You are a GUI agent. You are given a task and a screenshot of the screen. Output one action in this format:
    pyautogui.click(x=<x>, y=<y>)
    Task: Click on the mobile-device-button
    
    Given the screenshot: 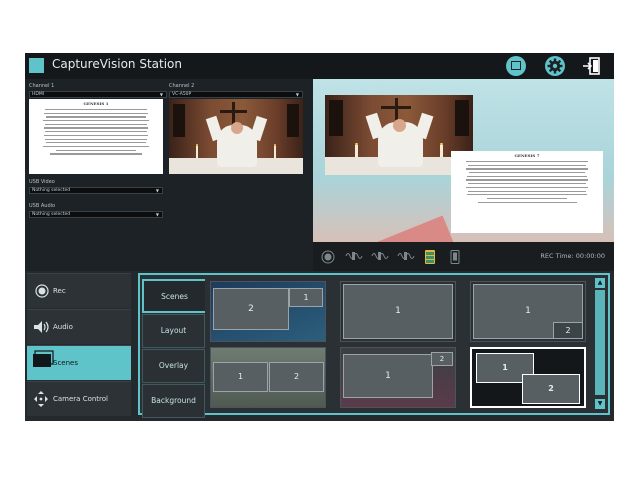 What is the action you would take?
    pyautogui.click(x=455, y=257)
    